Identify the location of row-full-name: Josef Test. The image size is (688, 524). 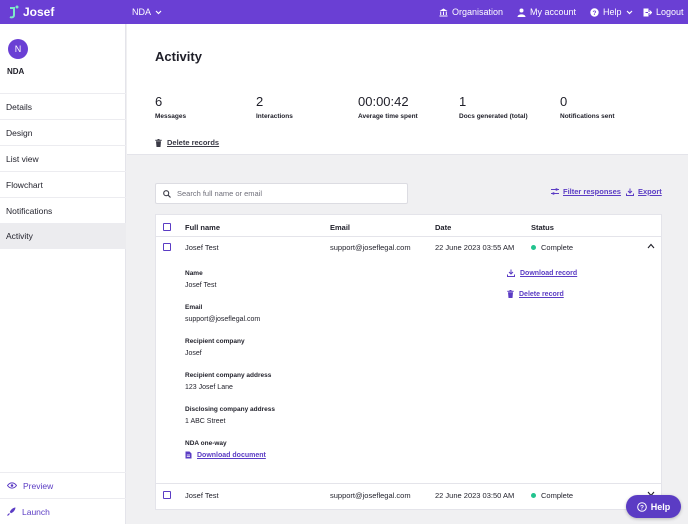
(202, 247).